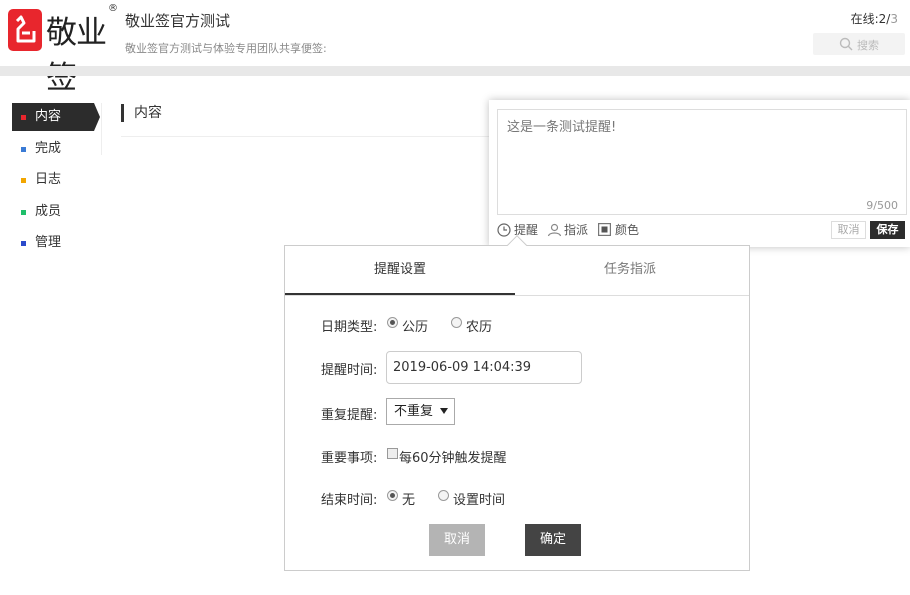 Image resolution: width=910 pixels, height=595 pixels. What do you see at coordinates (604, 229) in the screenshot?
I see `color-swatch-icon` at bounding box center [604, 229].